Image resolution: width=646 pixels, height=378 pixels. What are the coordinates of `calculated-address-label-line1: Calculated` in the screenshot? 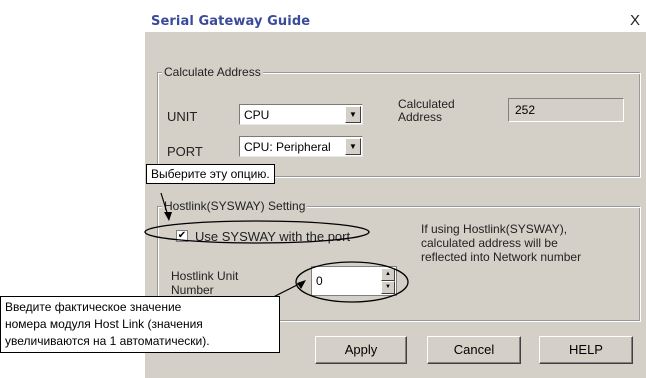 It's located at (426, 104).